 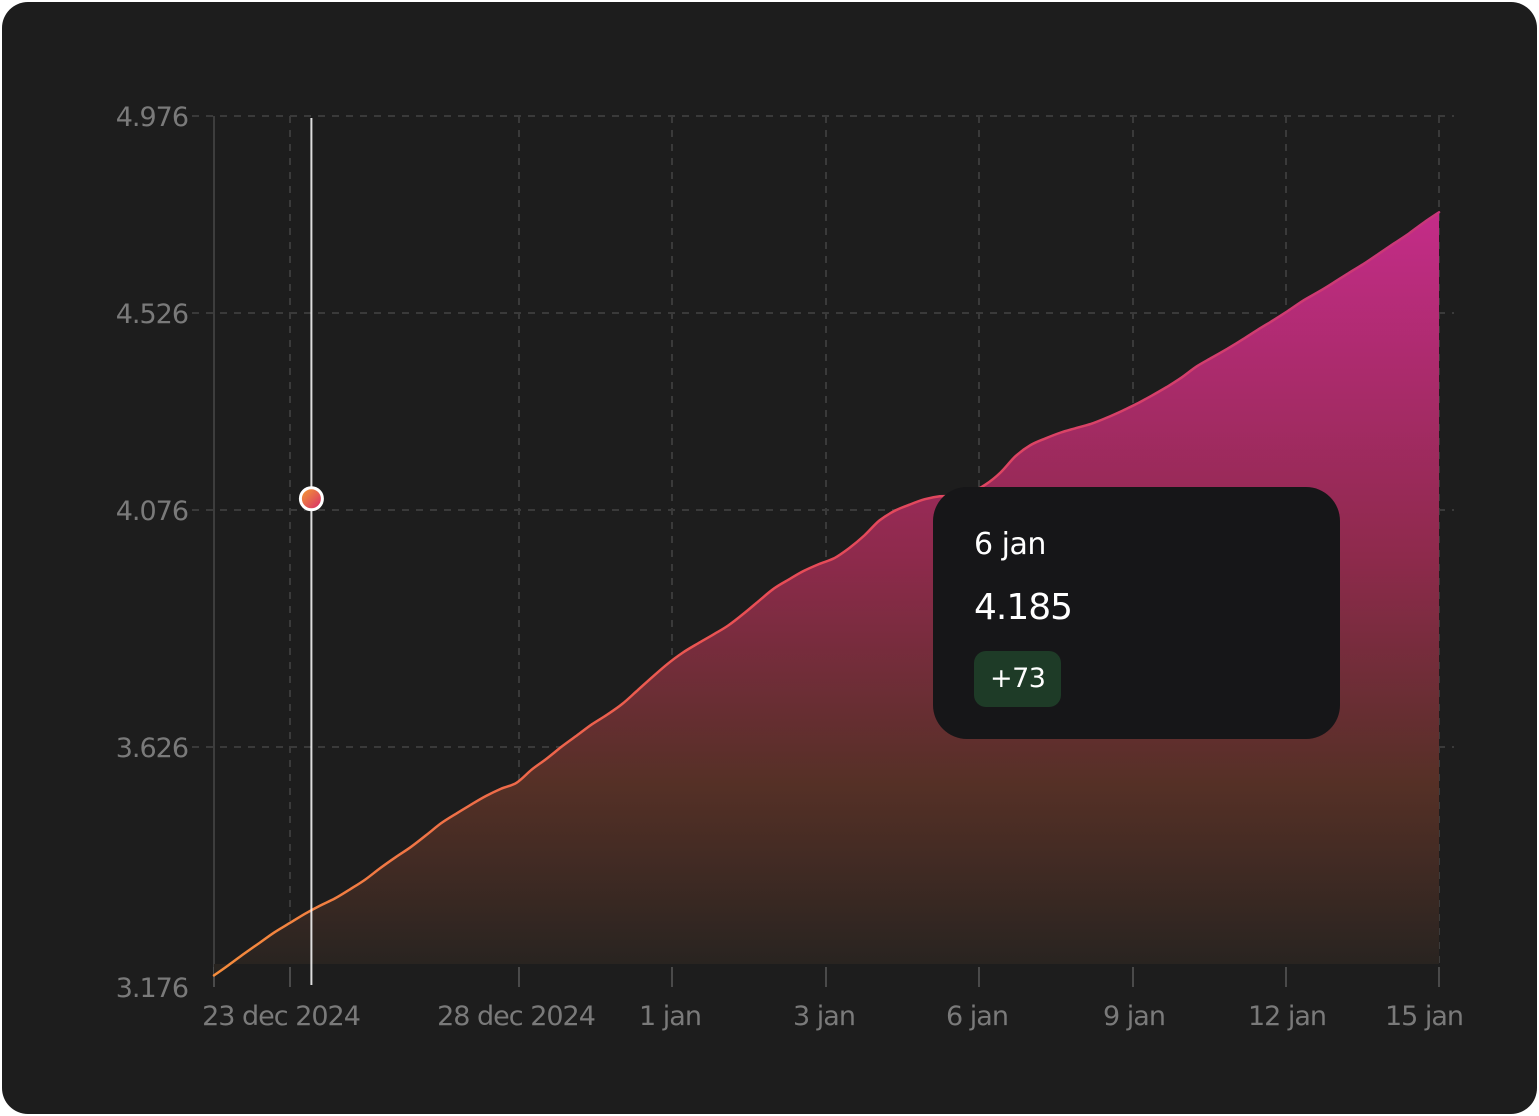 What do you see at coordinates (1018, 679) in the screenshot?
I see `tooltip-change-badge: +73` at bounding box center [1018, 679].